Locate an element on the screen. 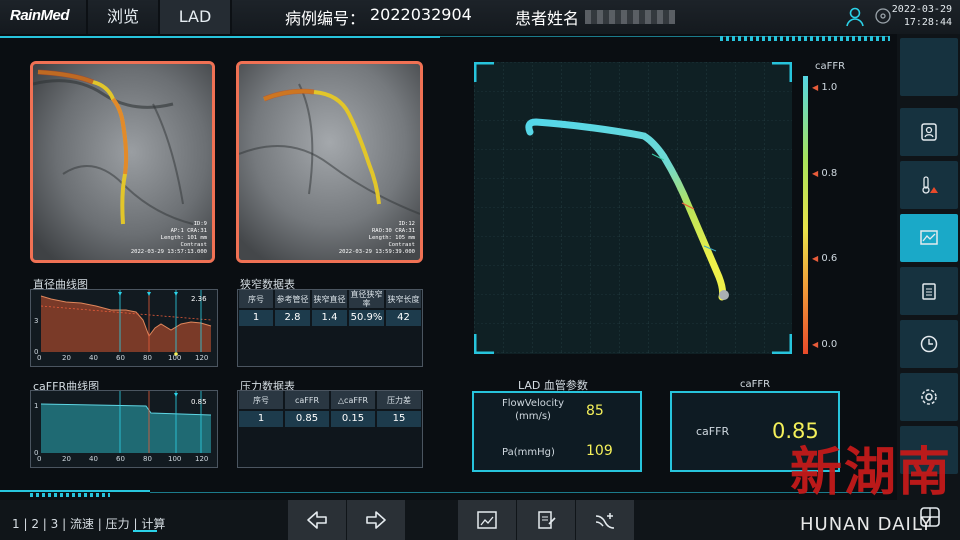  case-number-label: 病例编号： is located at coordinates (325, 18).